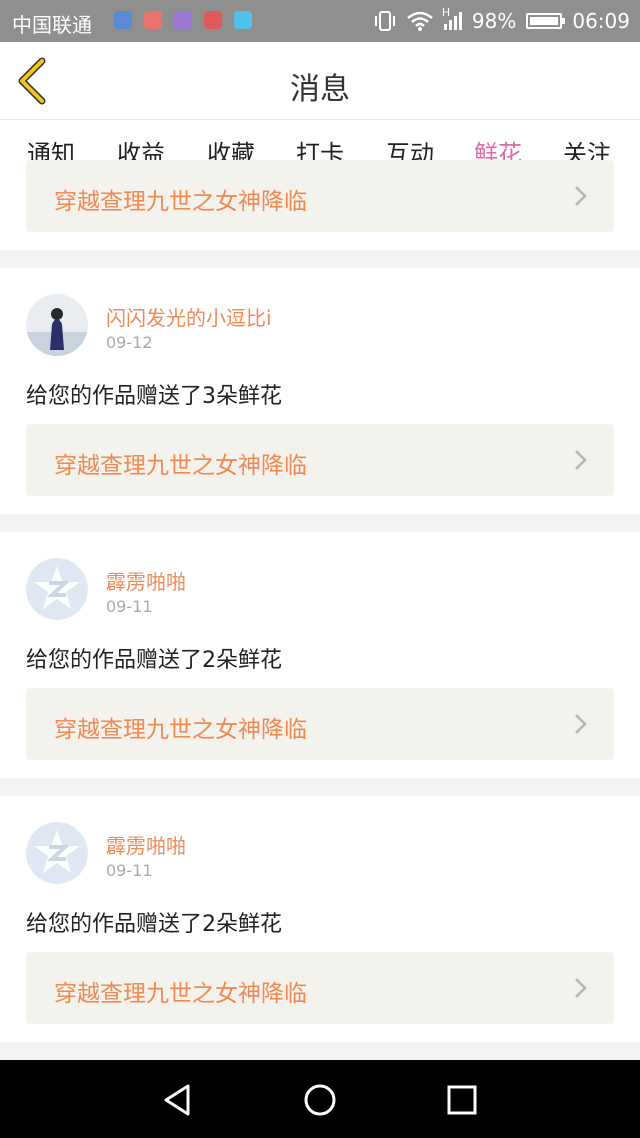 The width and height of the screenshot is (640, 1138). I want to click on mail-icon, so click(153, 20).